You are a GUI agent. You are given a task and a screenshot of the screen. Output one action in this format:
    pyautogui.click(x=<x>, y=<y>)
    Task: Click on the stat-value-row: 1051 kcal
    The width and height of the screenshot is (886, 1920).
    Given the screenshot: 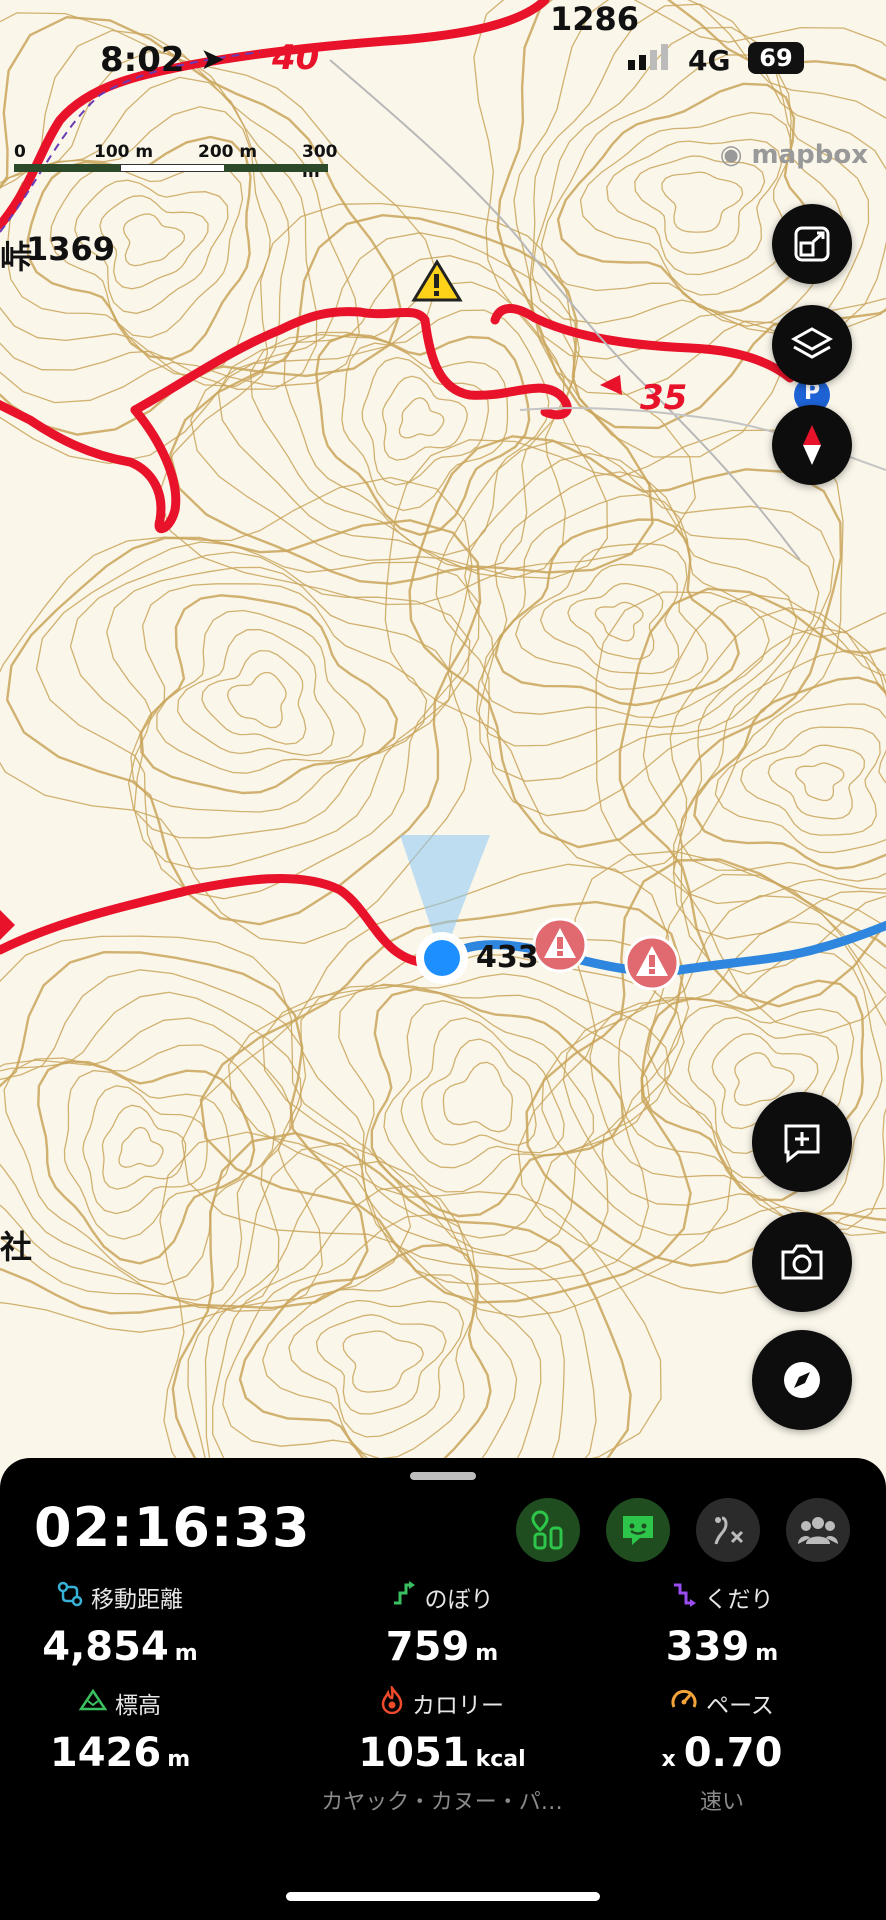 What is the action you would take?
    pyautogui.click(x=442, y=1753)
    